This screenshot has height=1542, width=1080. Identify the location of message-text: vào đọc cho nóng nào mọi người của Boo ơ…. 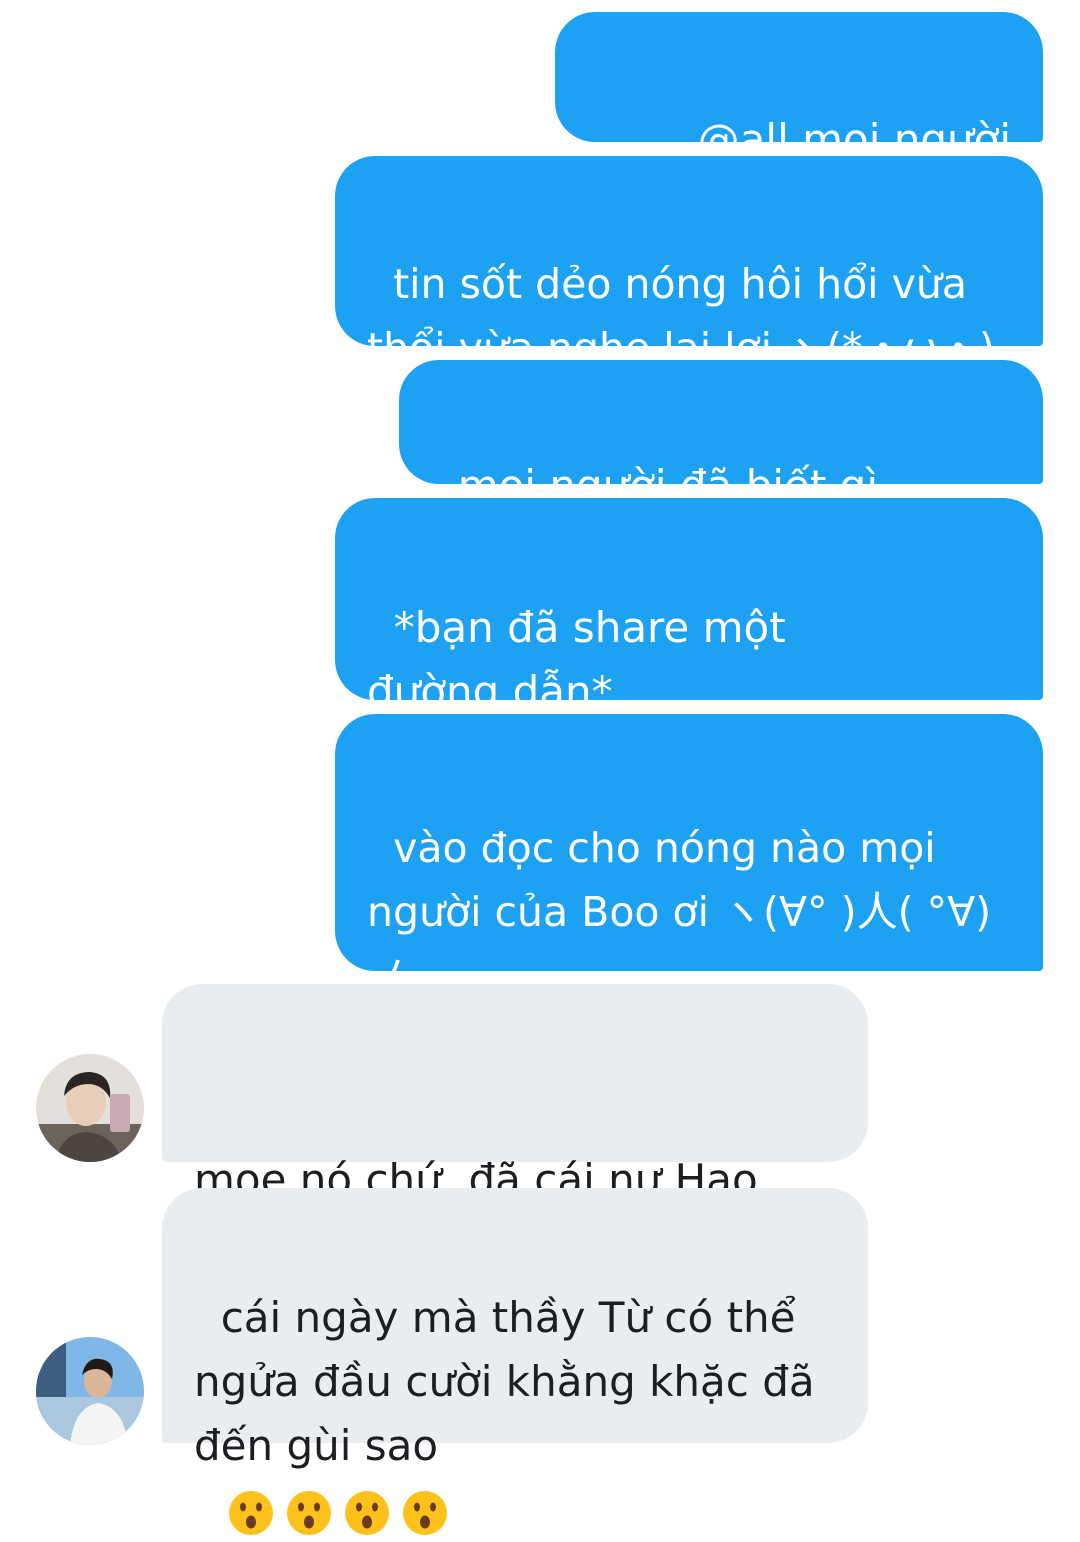
(679, 912).